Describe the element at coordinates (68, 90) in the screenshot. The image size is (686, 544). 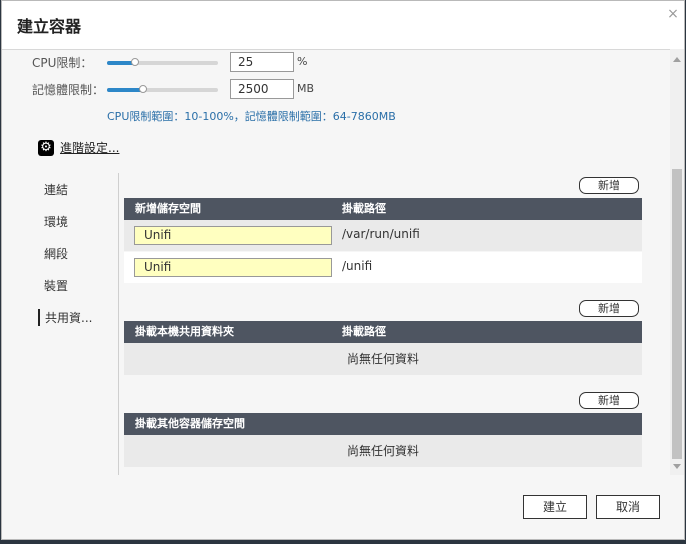
I see `memory-limit-label: 記憶體限制：` at that location.